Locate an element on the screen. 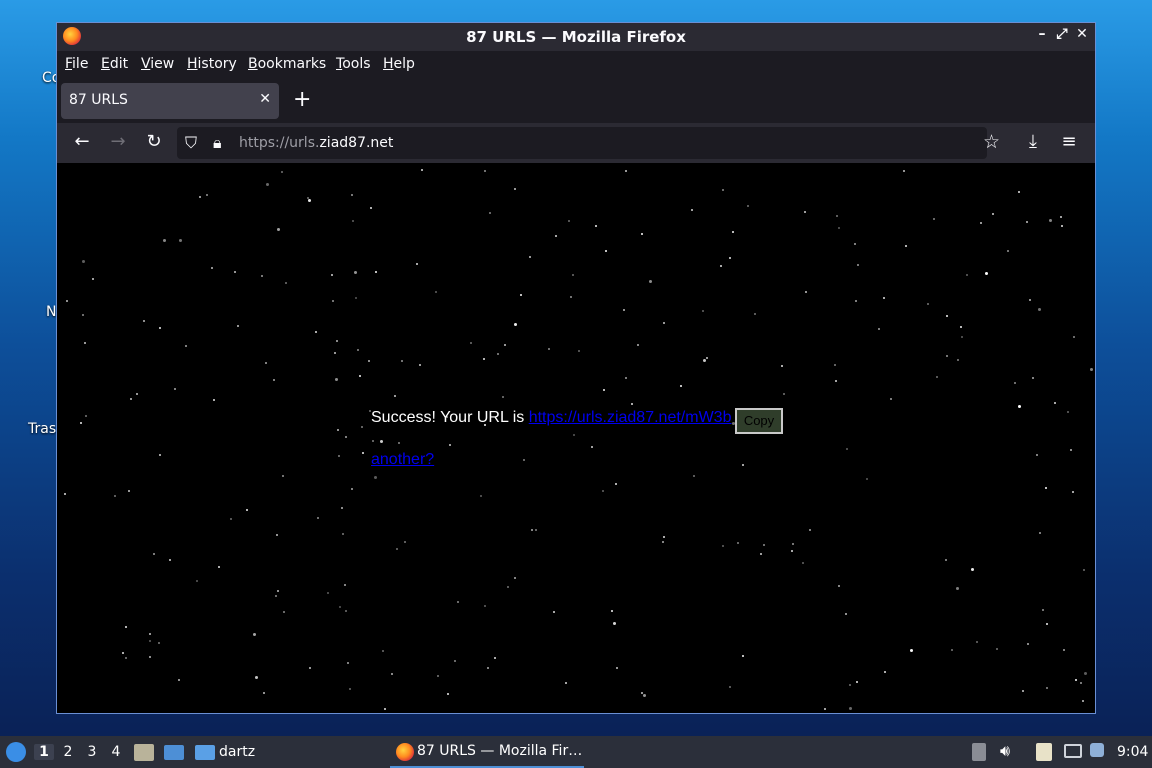 The image size is (1152, 768). workspace-4: 4 is located at coordinates (116, 752).